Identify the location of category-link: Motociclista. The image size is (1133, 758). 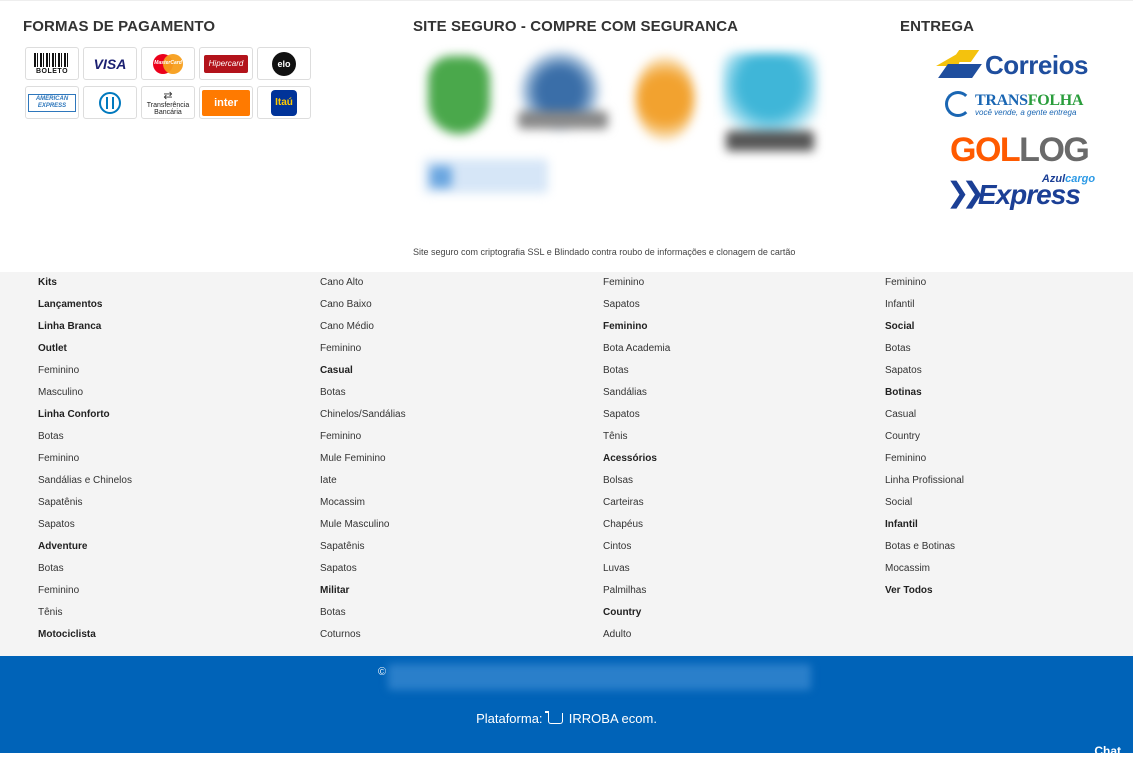
(85, 635).